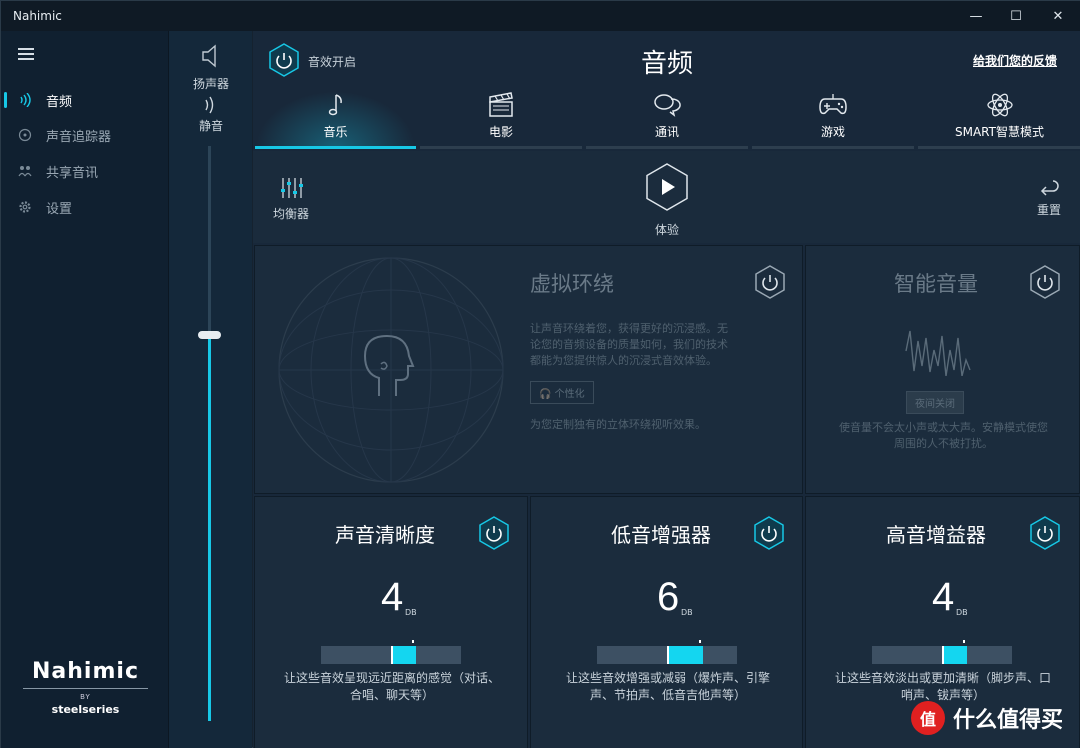 Image resolution: width=1080 pixels, height=748 pixels. Describe the element at coordinates (84, 100) in the screenshot. I see `sidebar-item-audio: 音频` at that location.